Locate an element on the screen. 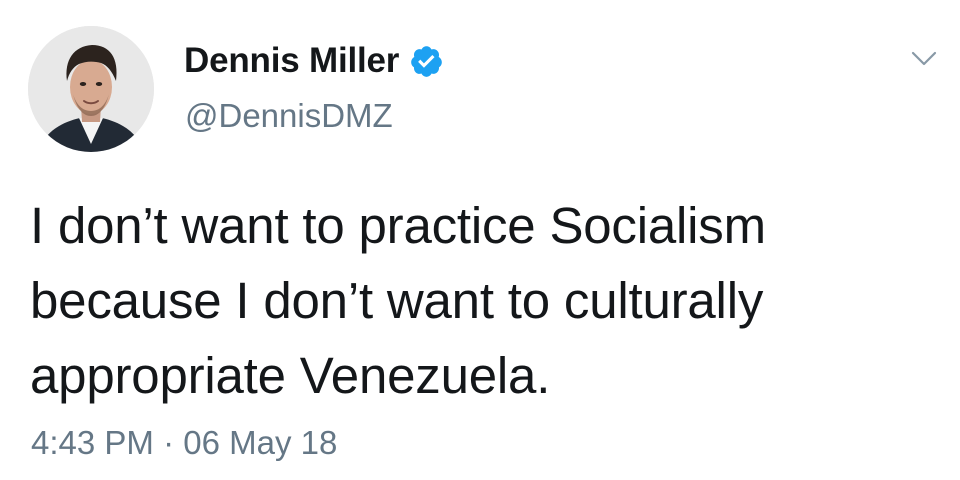 The height and width of the screenshot is (480, 960). author-handle: @DennisDMZ is located at coordinates (289, 116).